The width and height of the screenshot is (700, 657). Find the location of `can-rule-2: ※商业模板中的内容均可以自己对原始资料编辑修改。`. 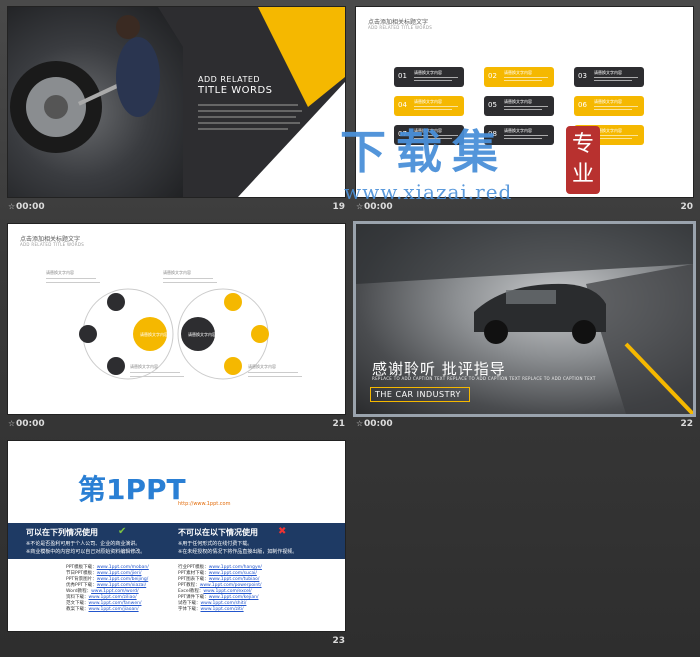

can-rule-2: ※商业模板中的内容均可以自己对原始资料编辑修改。 is located at coordinates (86, 552).